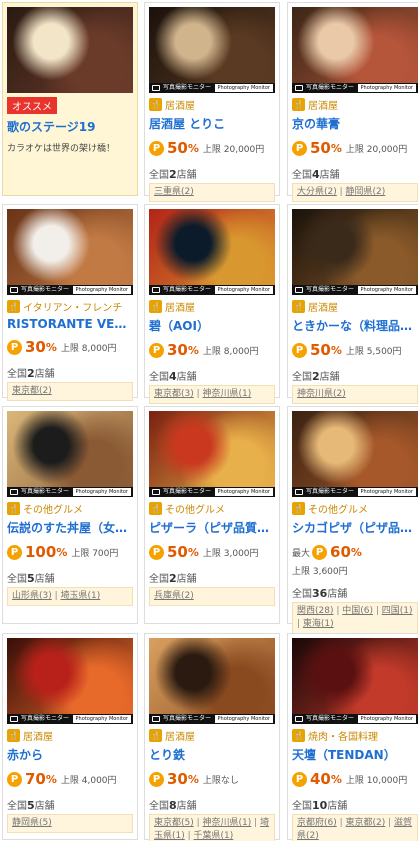 The image size is (418, 841). I want to click on restaurant-title: 天壇（TENDAN）, so click(355, 754).